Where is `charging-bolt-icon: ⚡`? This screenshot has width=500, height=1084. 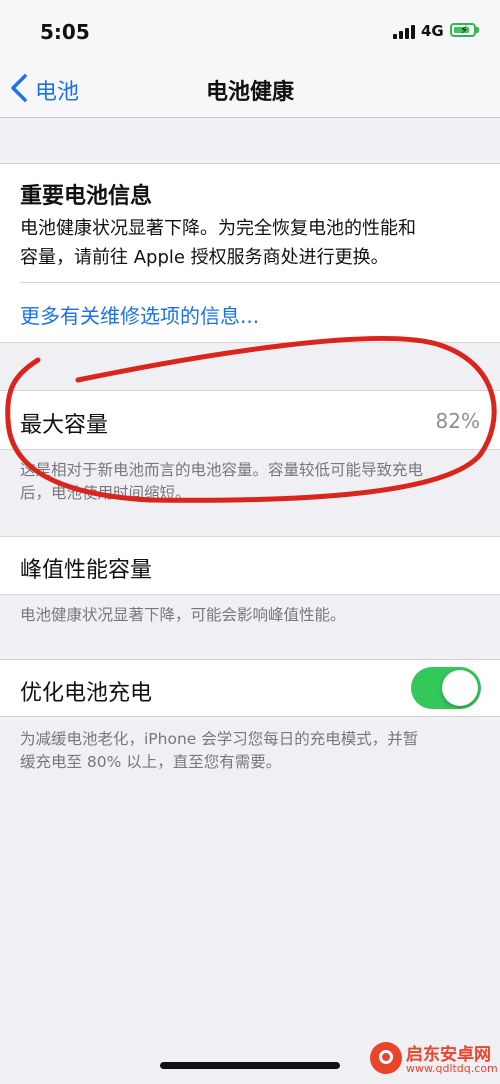 charging-bolt-icon: ⚡ is located at coordinates (464, 30).